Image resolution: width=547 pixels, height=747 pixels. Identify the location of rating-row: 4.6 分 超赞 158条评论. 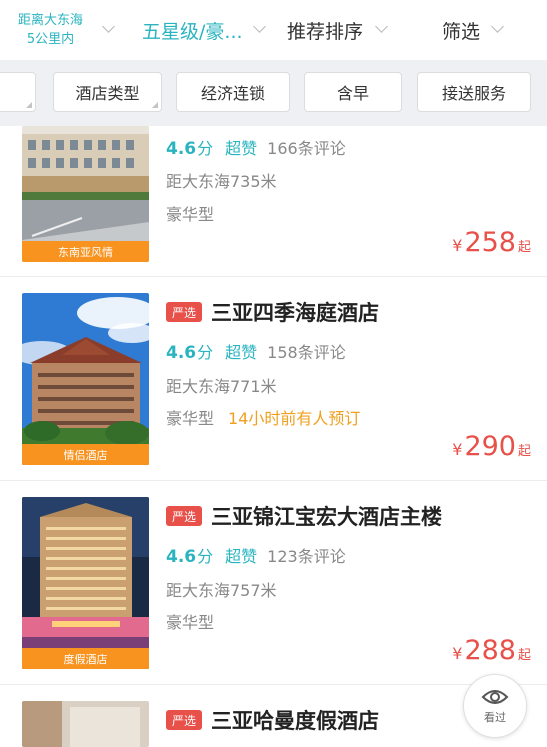
(256, 351).